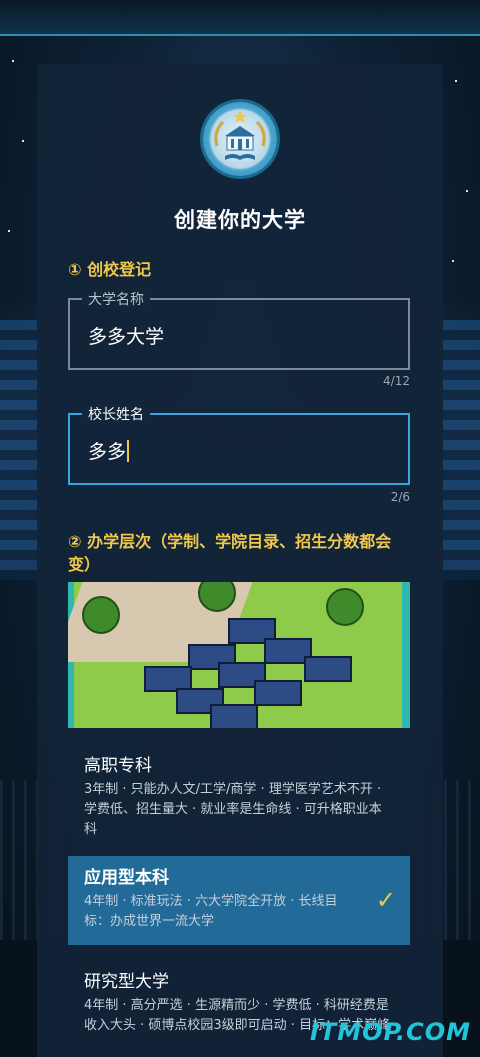 The height and width of the screenshot is (1057, 480). What do you see at coordinates (110, 269) in the screenshot?
I see `section-registration-heading: ① 创校登记` at bounding box center [110, 269].